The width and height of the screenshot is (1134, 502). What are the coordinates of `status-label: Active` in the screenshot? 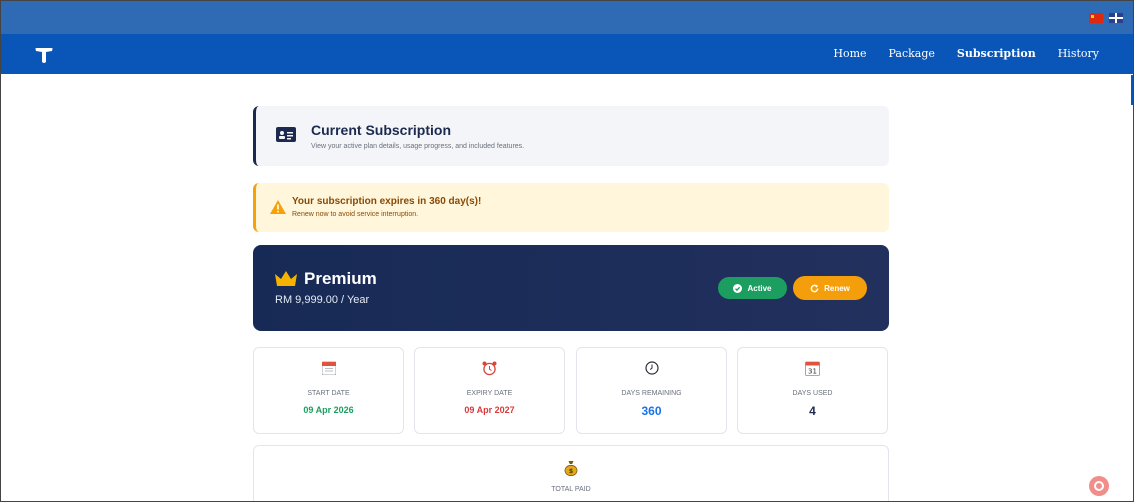 It's located at (759, 288).